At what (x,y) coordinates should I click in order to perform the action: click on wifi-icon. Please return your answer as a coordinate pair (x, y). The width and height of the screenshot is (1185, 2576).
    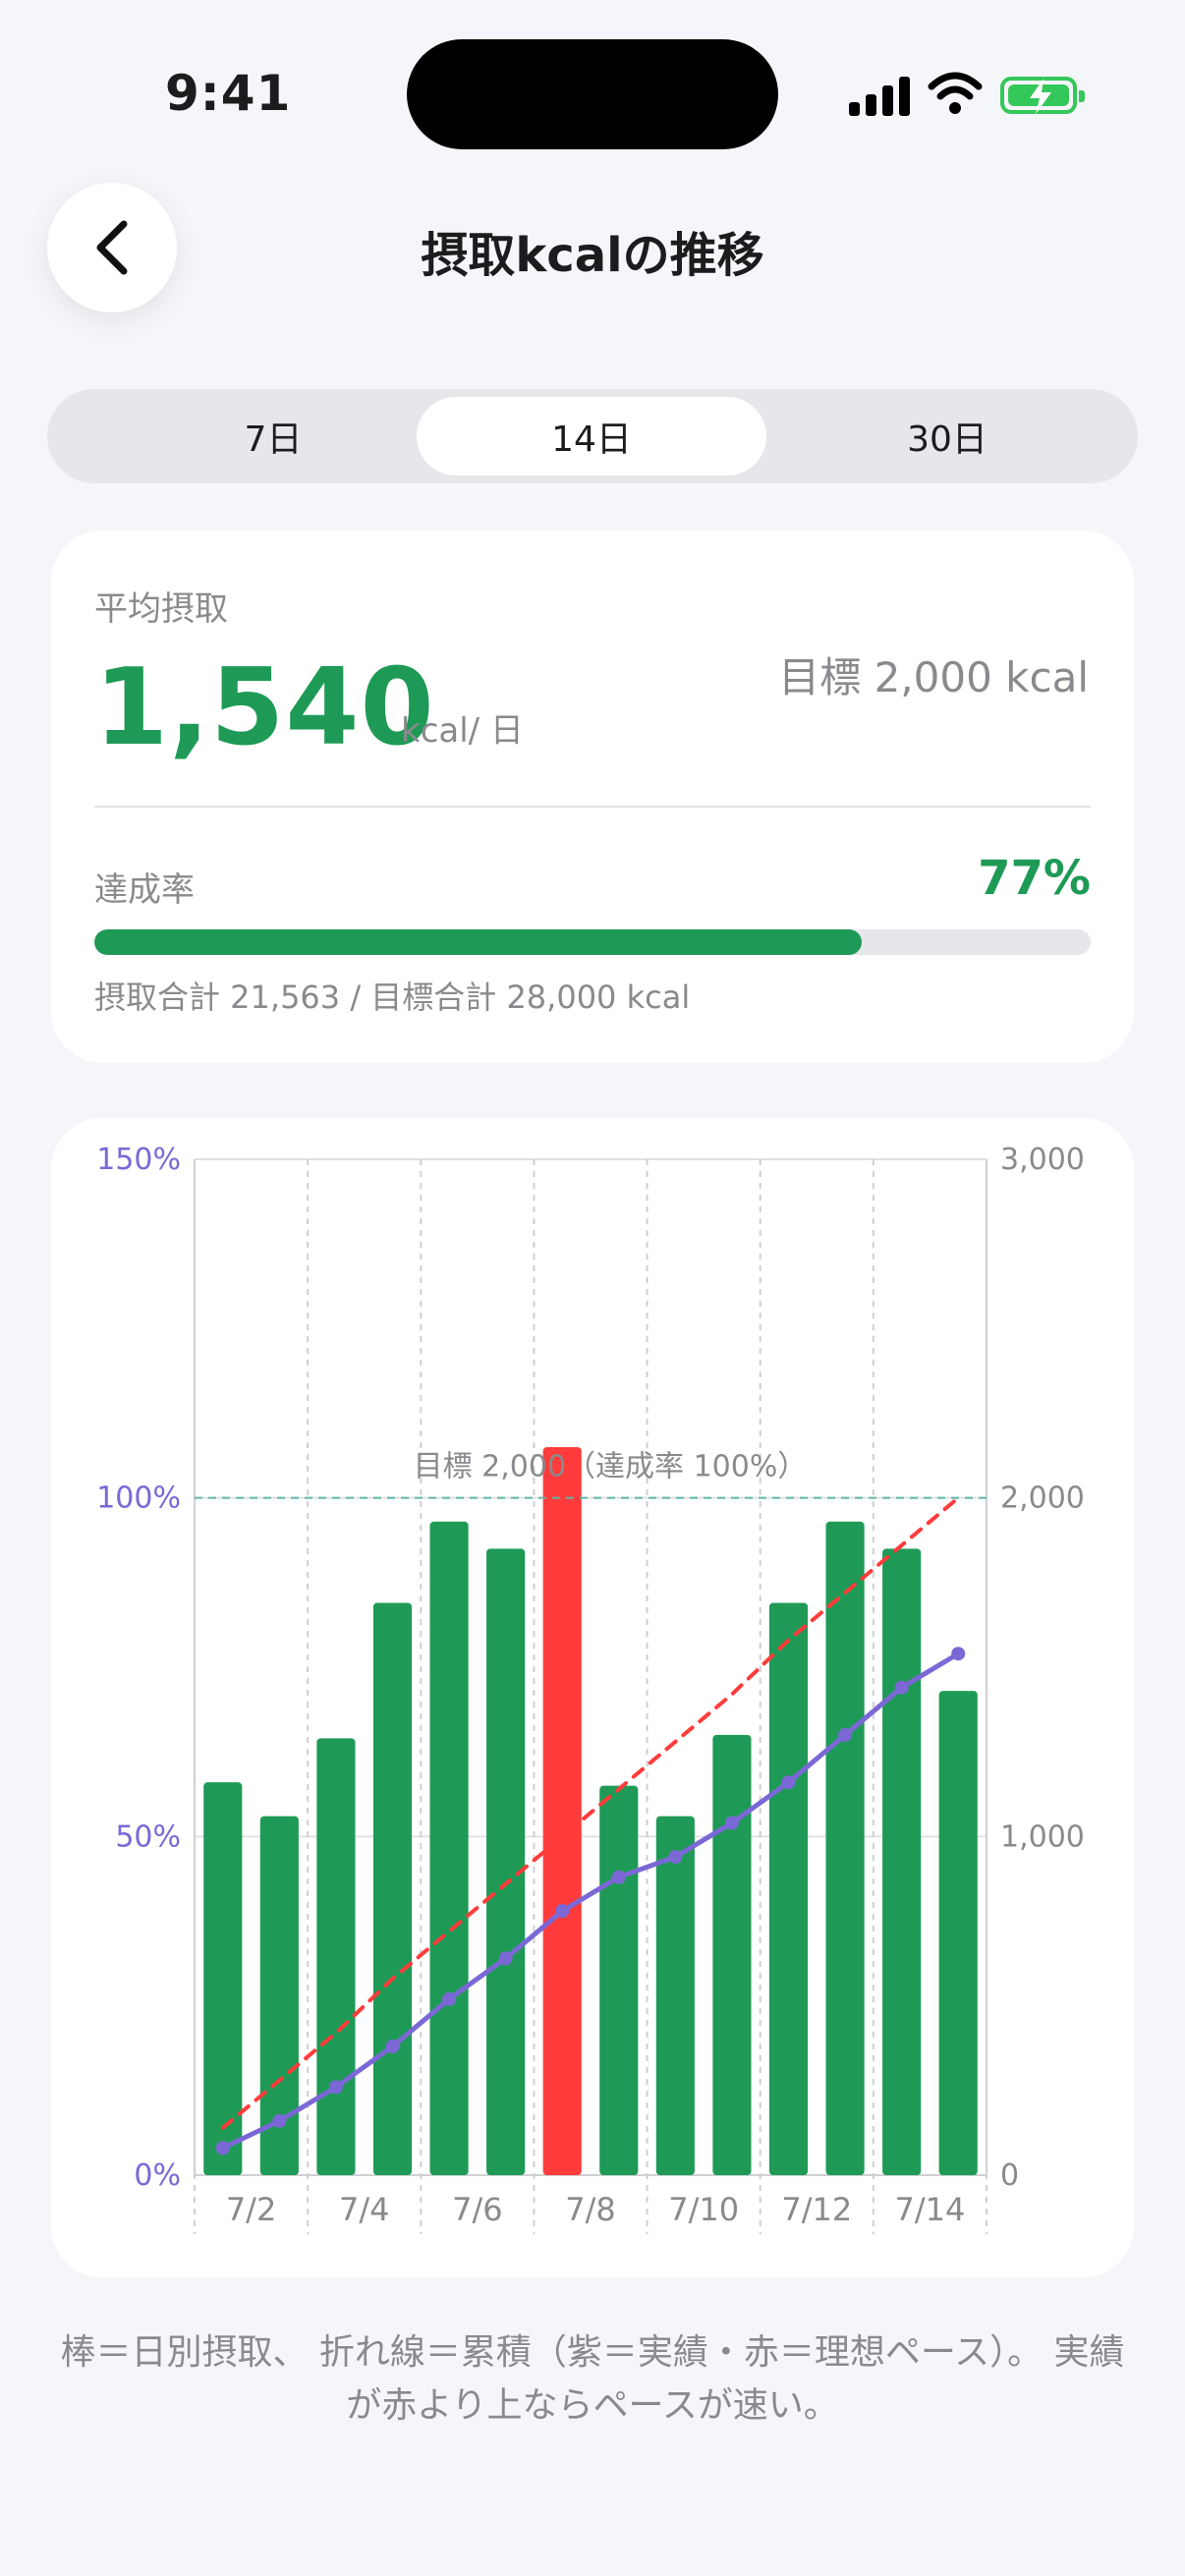
    Looking at the image, I should click on (956, 93).